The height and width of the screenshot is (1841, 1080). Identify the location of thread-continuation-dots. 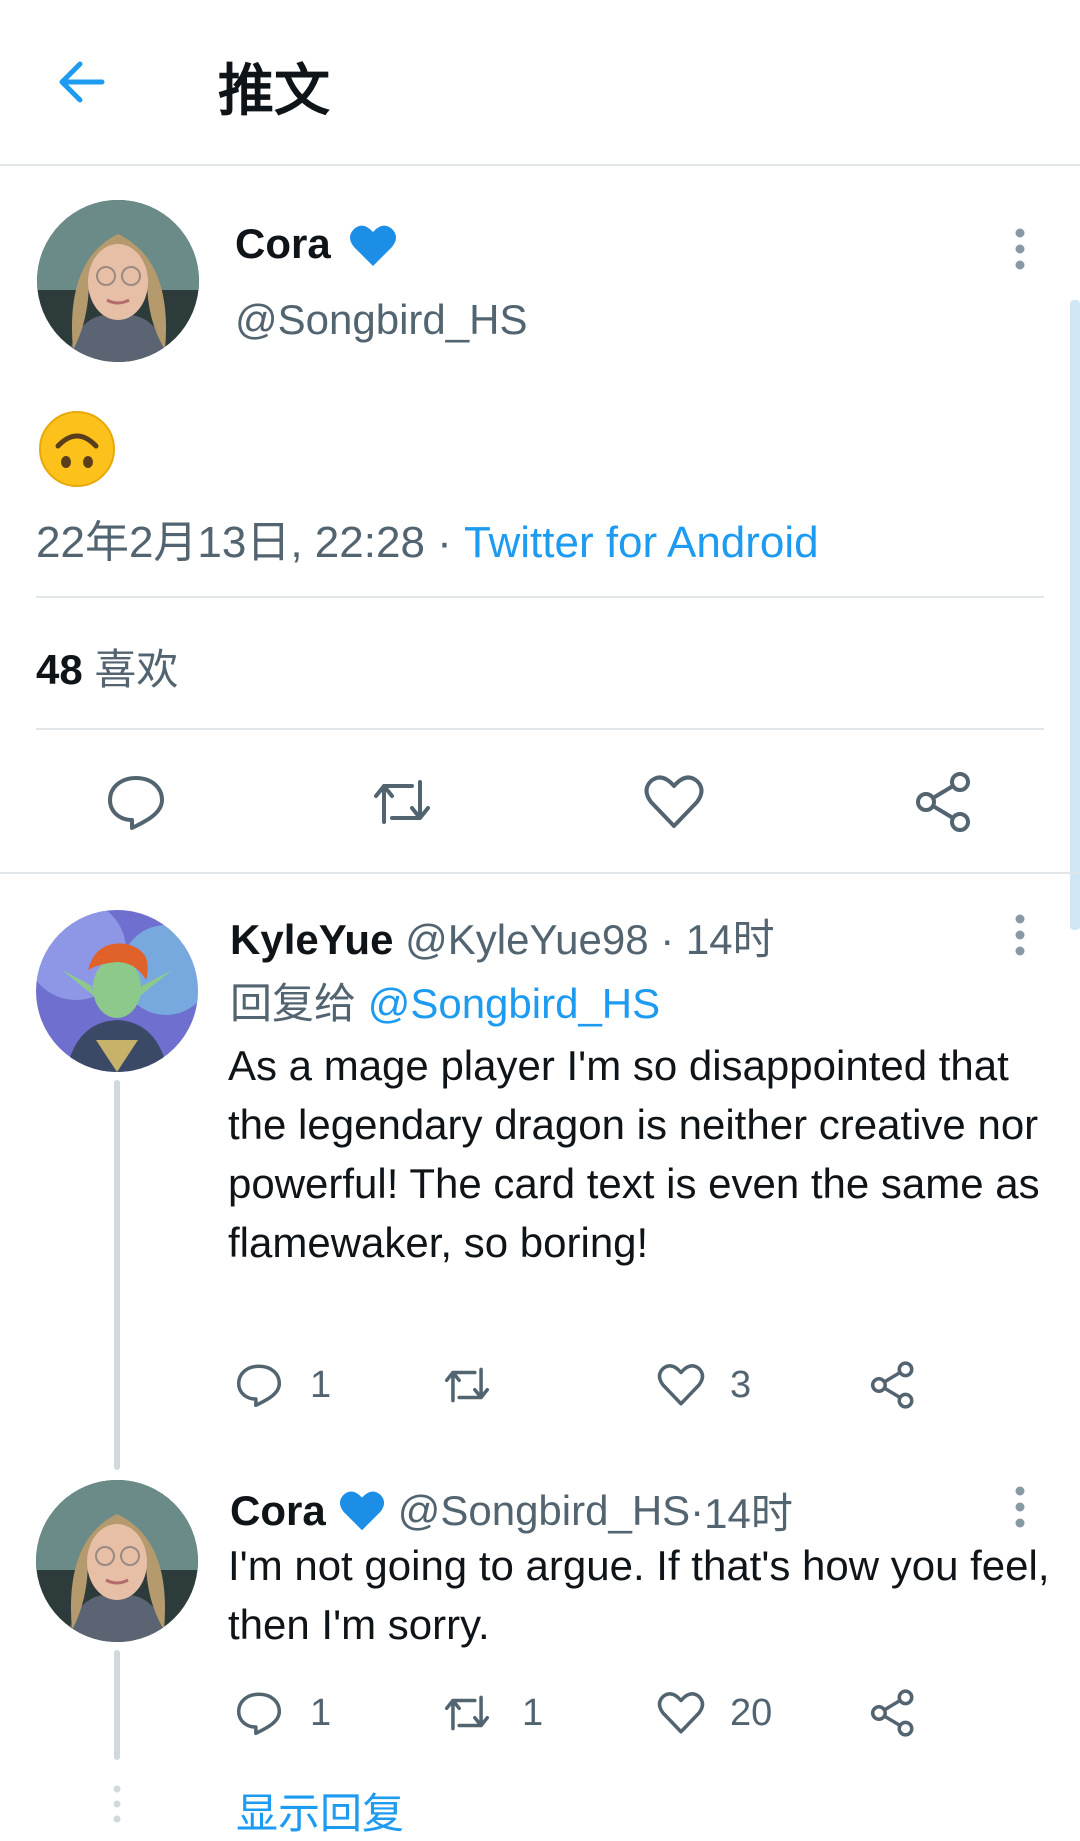
(117, 1804).